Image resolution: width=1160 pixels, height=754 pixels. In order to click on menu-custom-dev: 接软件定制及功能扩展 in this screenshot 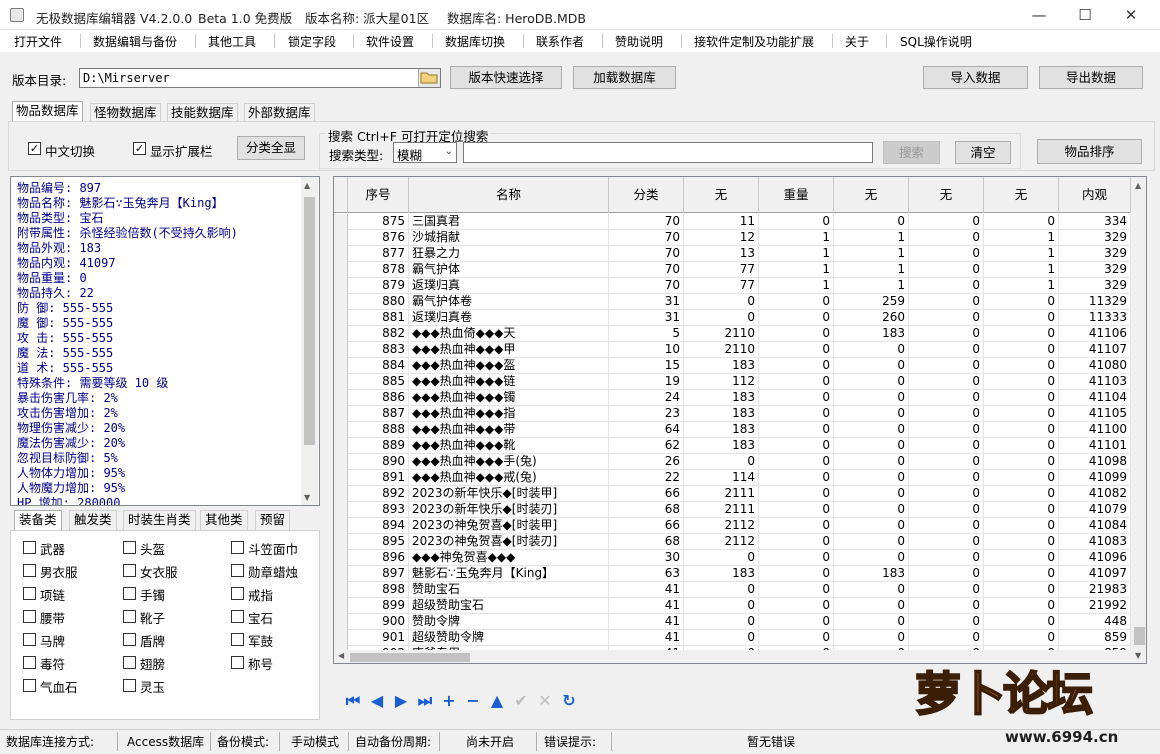, I will do `click(754, 41)`.